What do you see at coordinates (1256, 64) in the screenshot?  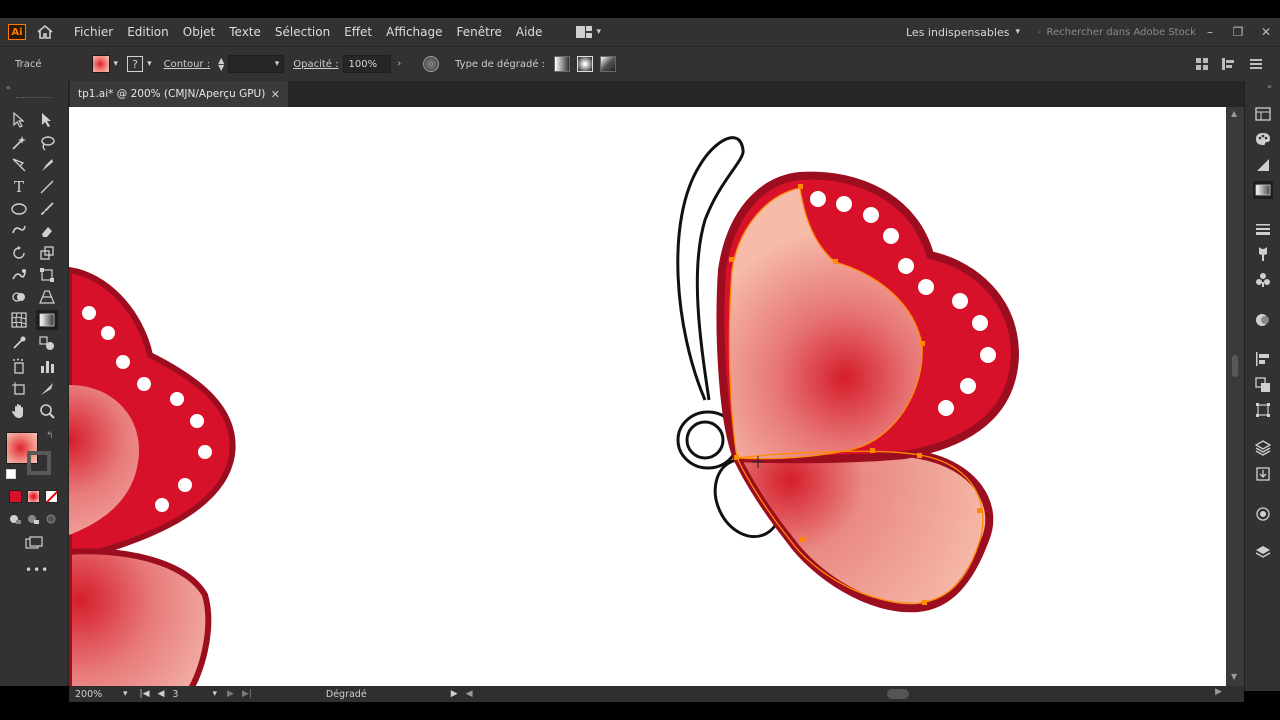 I see `panel-menu-icon` at bounding box center [1256, 64].